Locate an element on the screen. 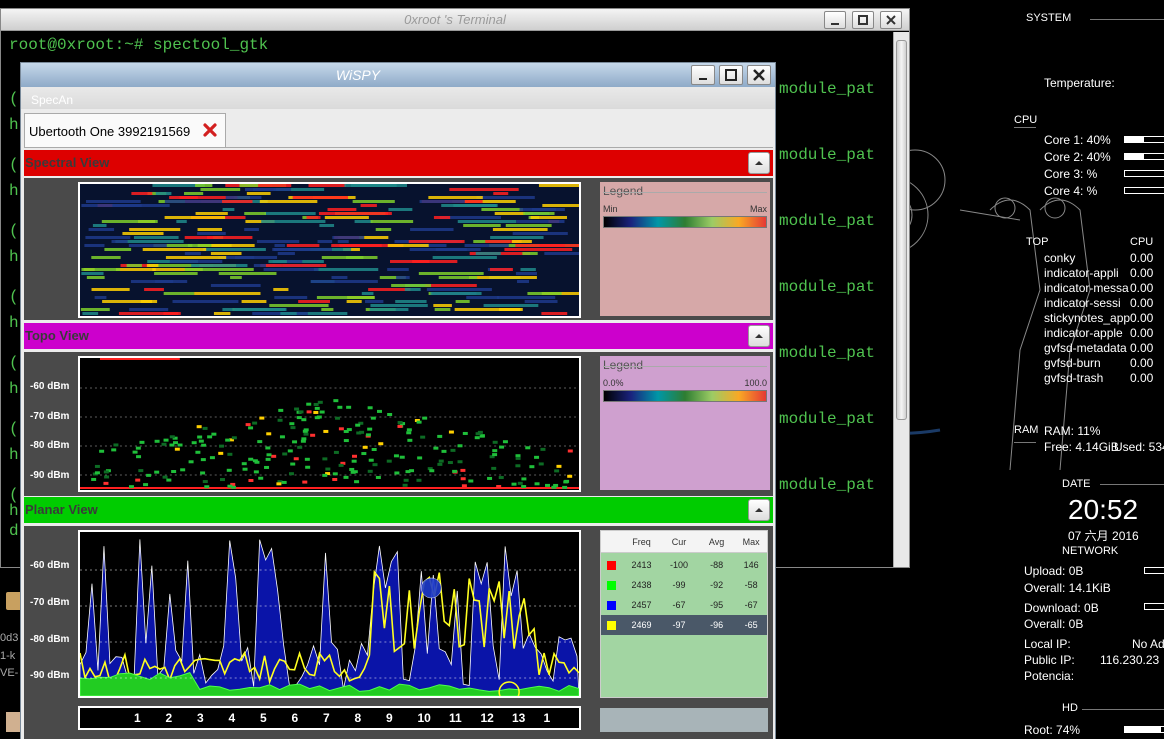 This screenshot has width=1164, height=739. table-row: 2469 -97 -96 -65 is located at coordinates (684, 625).